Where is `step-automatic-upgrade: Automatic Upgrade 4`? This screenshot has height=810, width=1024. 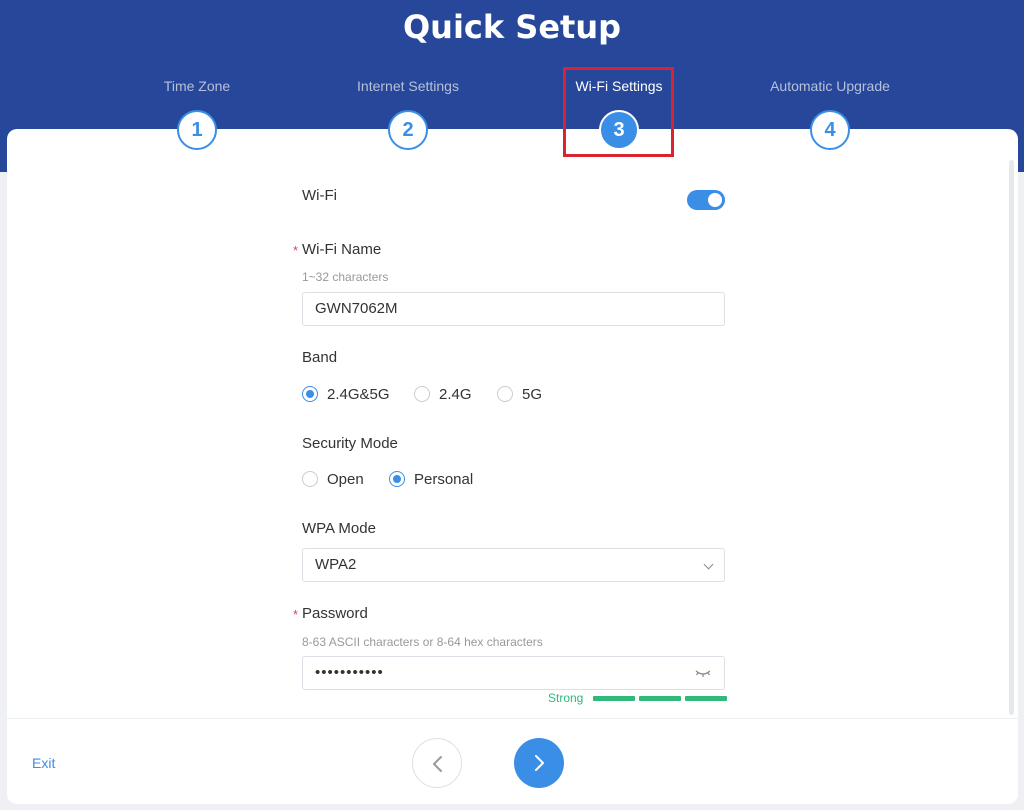
step-automatic-upgrade: Automatic Upgrade 4 is located at coordinates (830, 113).